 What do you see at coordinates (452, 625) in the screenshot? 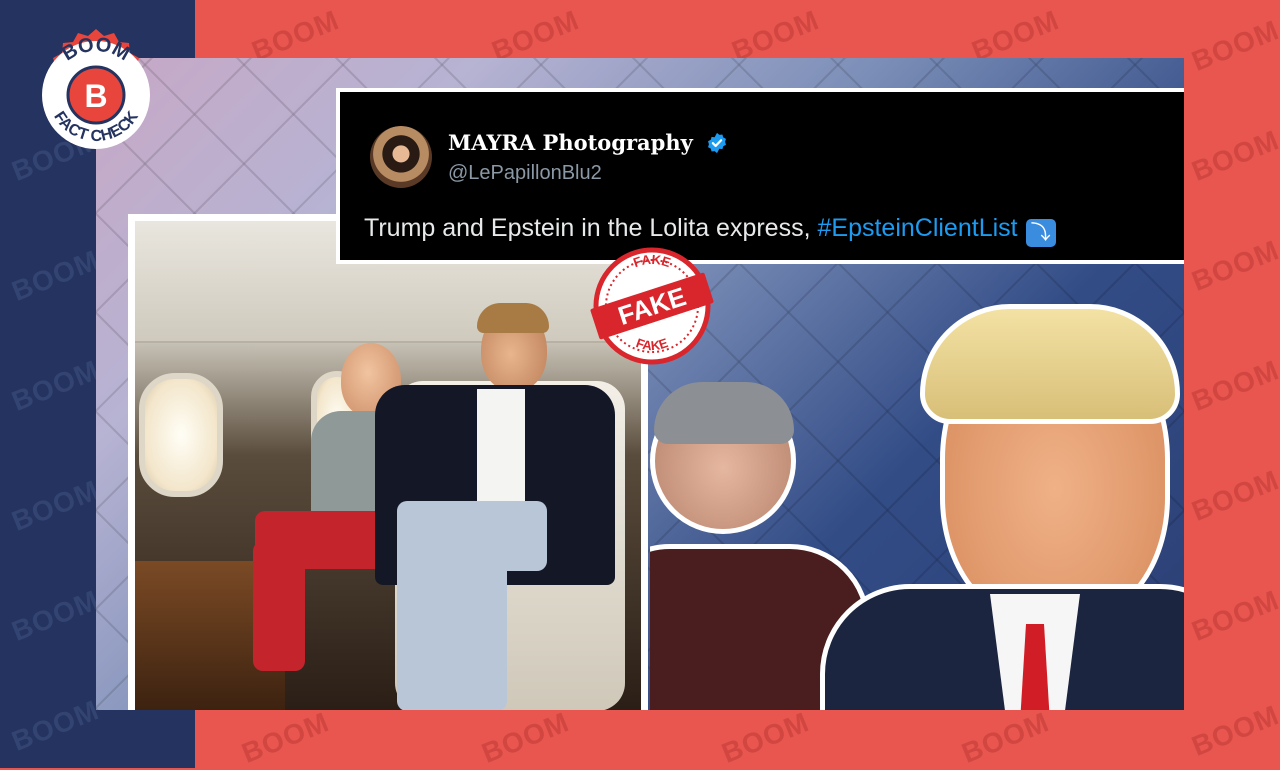
I see `person-right-light-pants-leg` at bounding box center [452, 625].